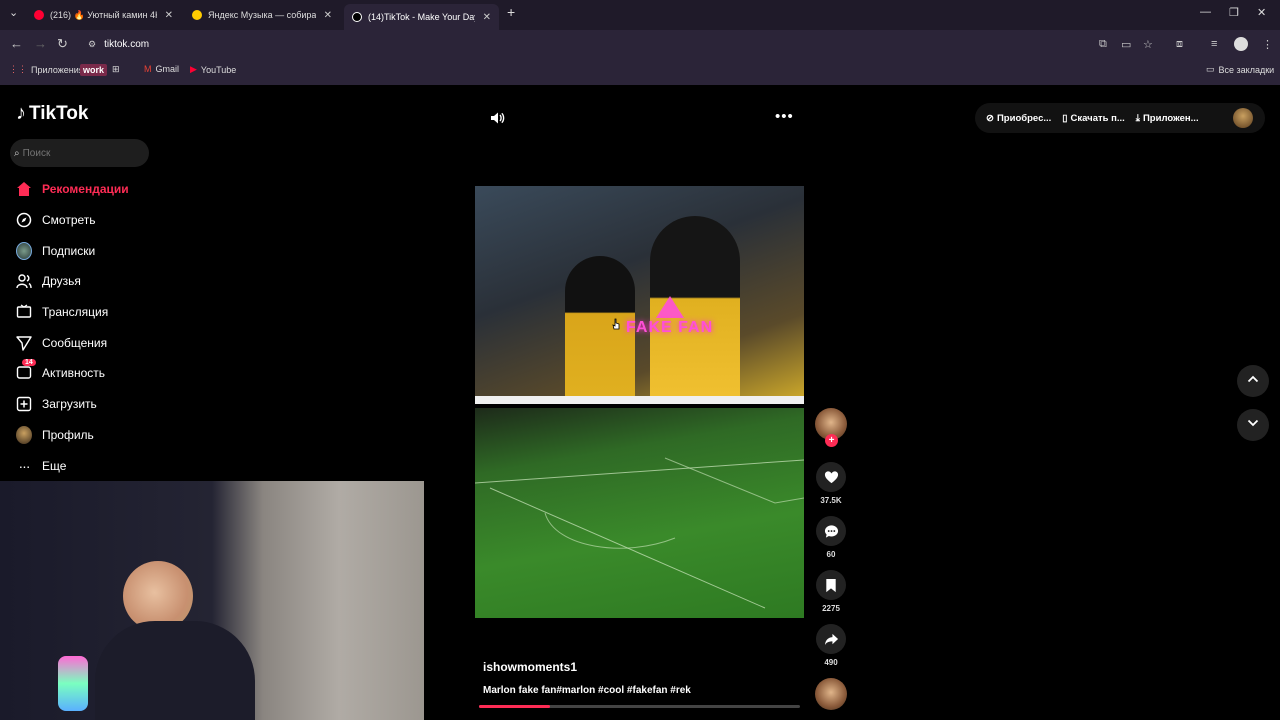 The width and height of the screenshot is (1280, 720). I want to click on maximize-icon: ❐, so click(1234, 12).